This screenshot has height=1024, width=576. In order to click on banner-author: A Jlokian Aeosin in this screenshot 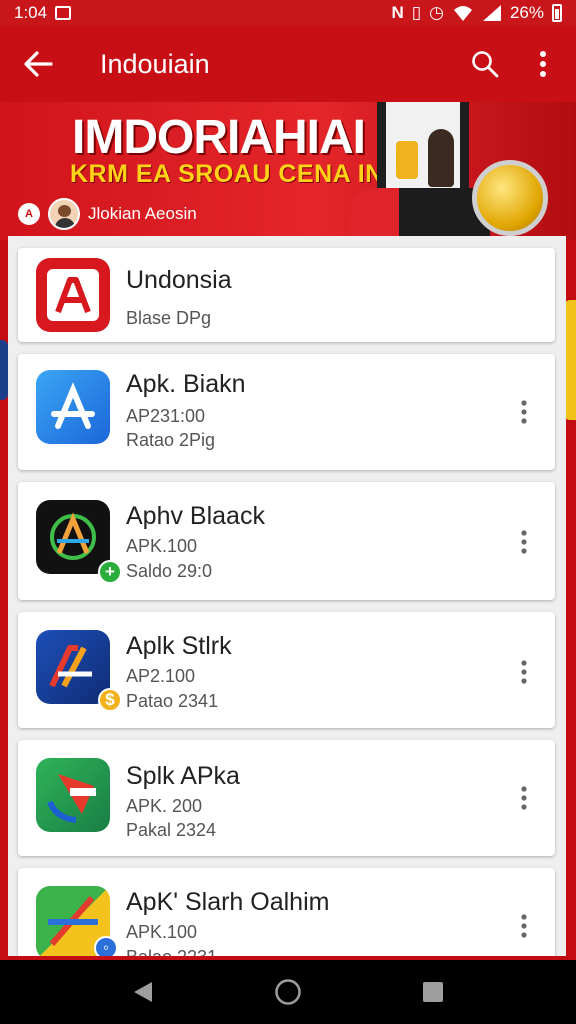, I will do `click(107, 214)`.